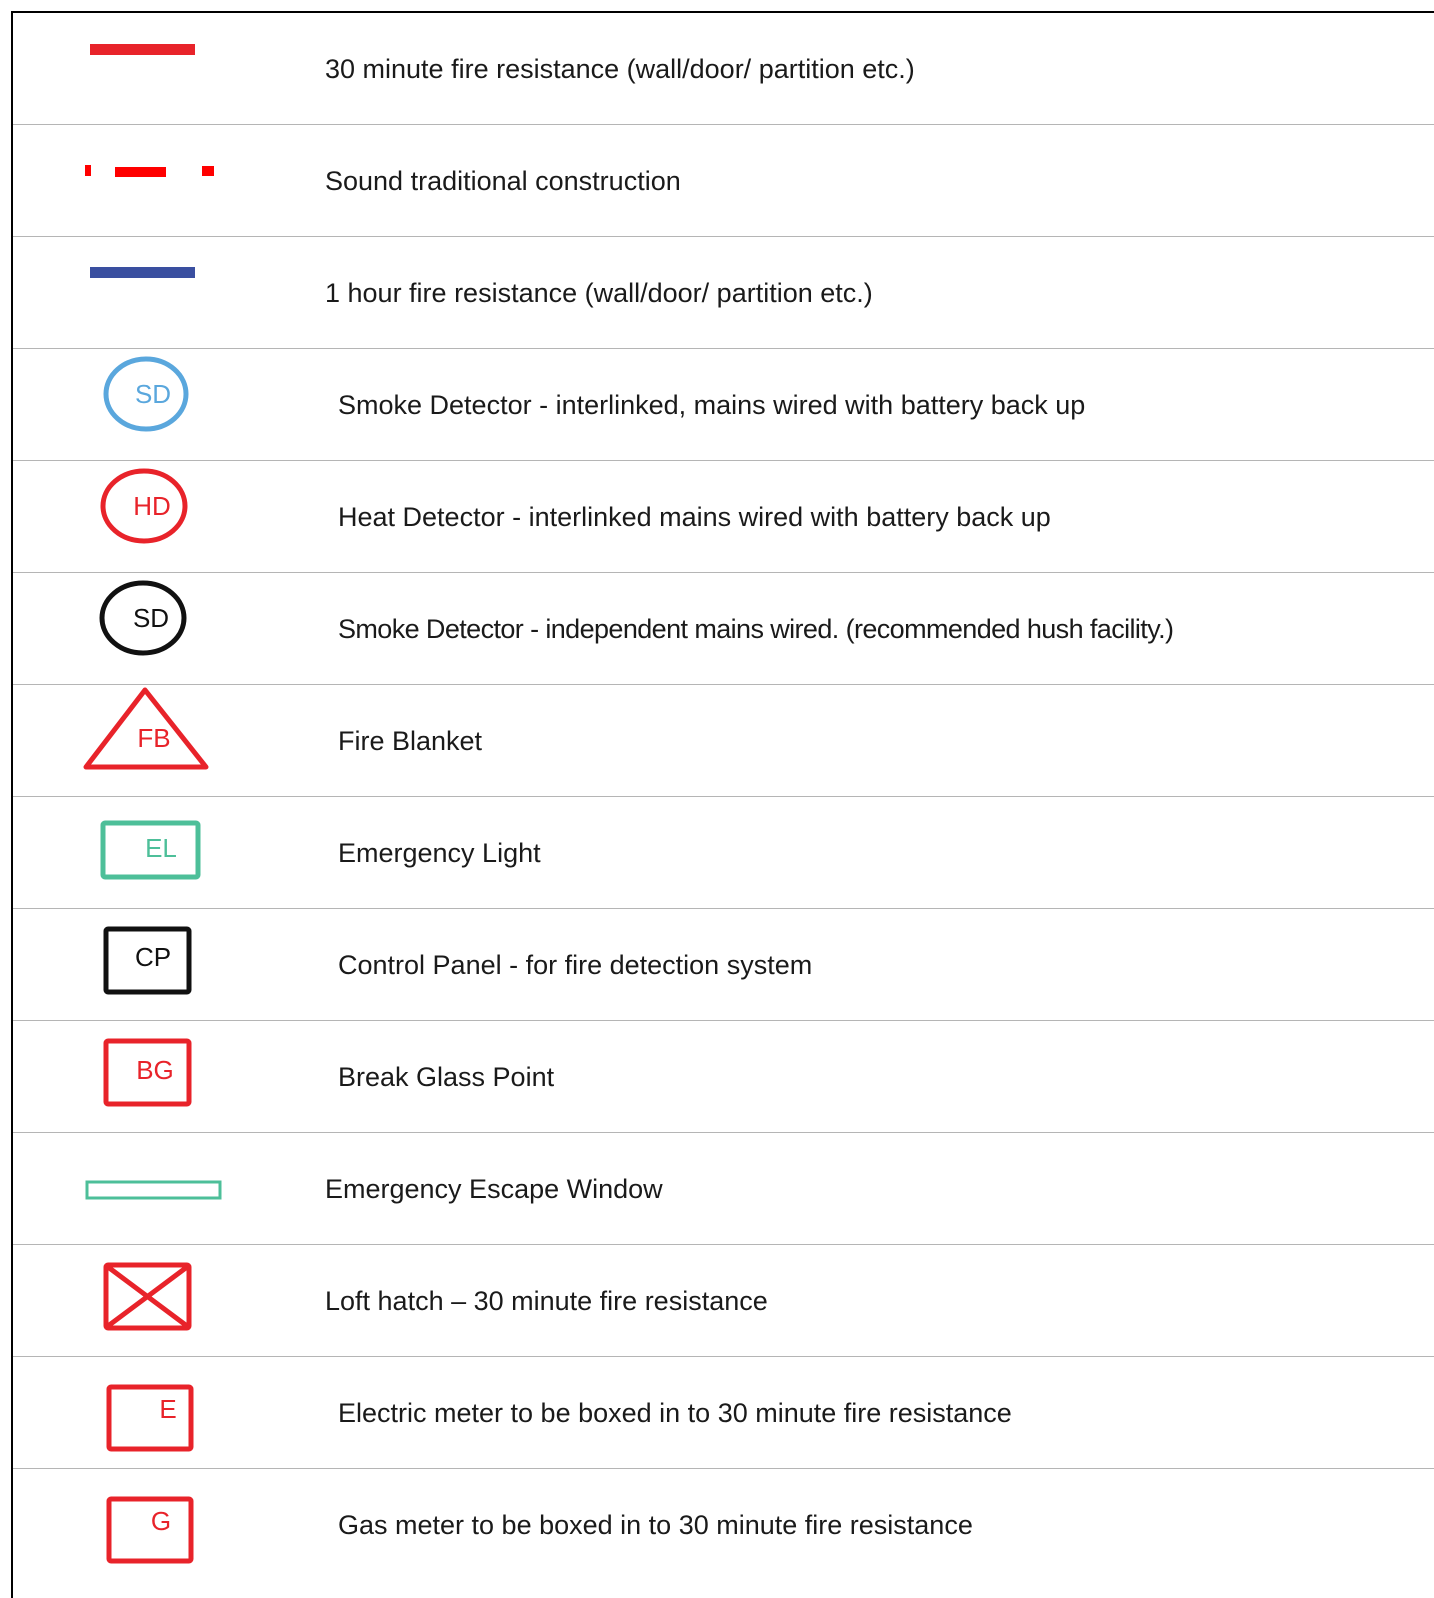 The width and height of the screenshot is (1434, 1598). What do you see at coordinates (439, 853) in the screenshot?
I see `legend-description: Emergency Light` at bounding box center [439, 853].